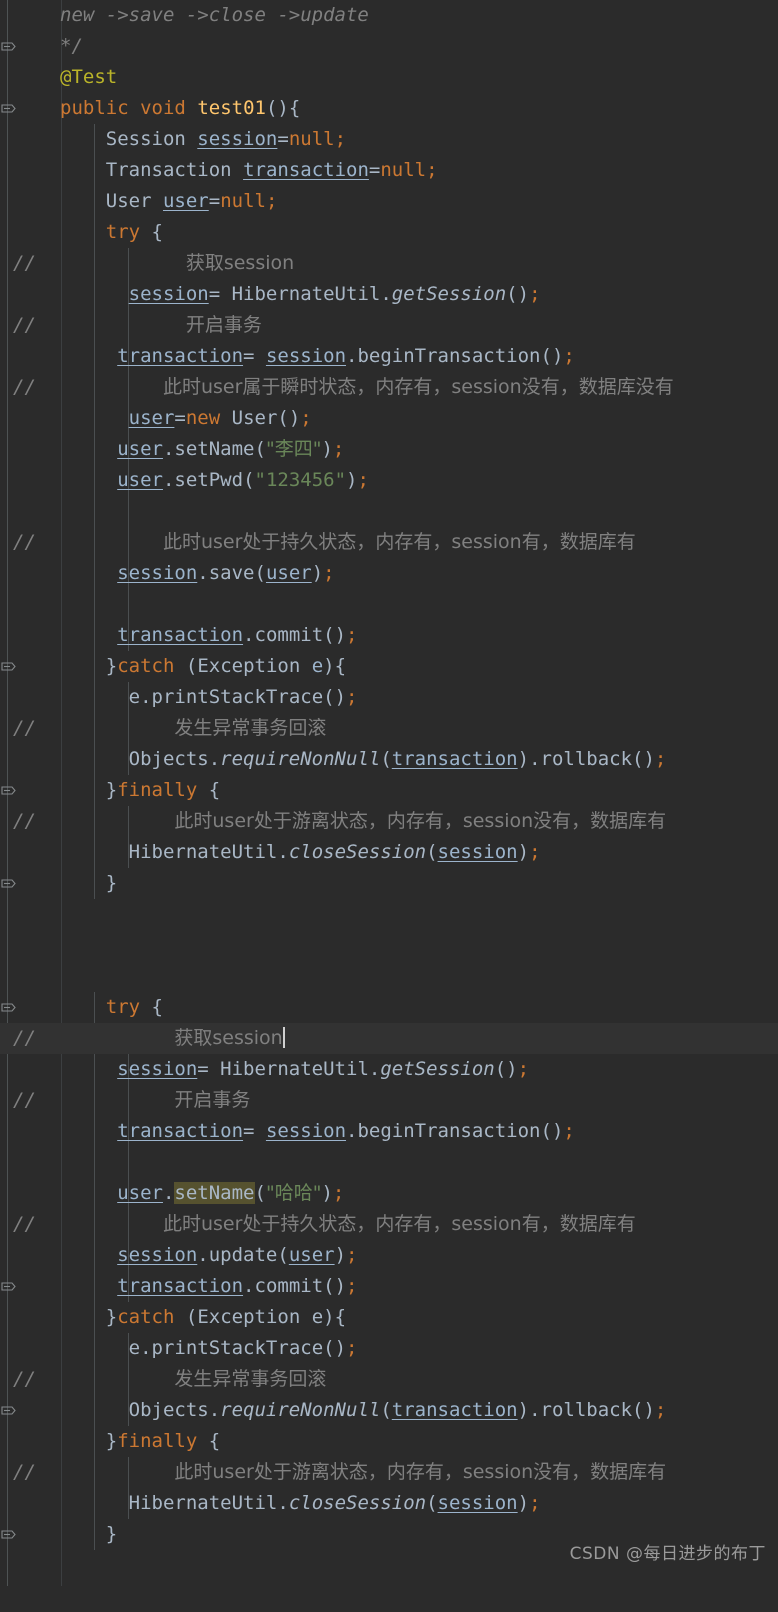 This screenshot has width=778, height=1612. I want to click on type-exception: Exception, so click(249, 1317).